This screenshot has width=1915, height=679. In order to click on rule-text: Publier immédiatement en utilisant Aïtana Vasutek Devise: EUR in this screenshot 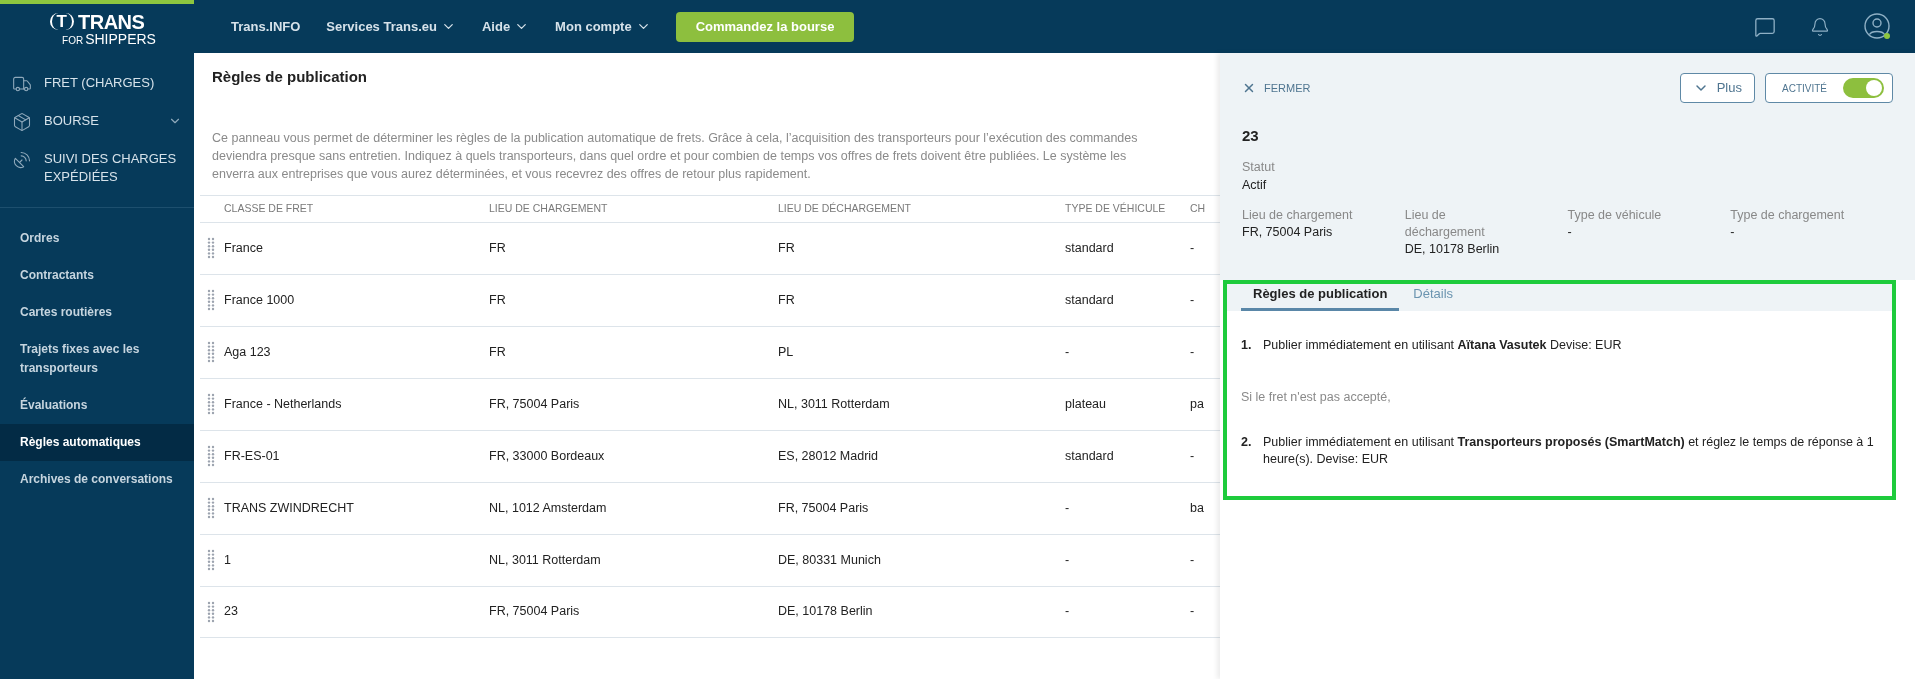, I will do `click(1442, 345)`.